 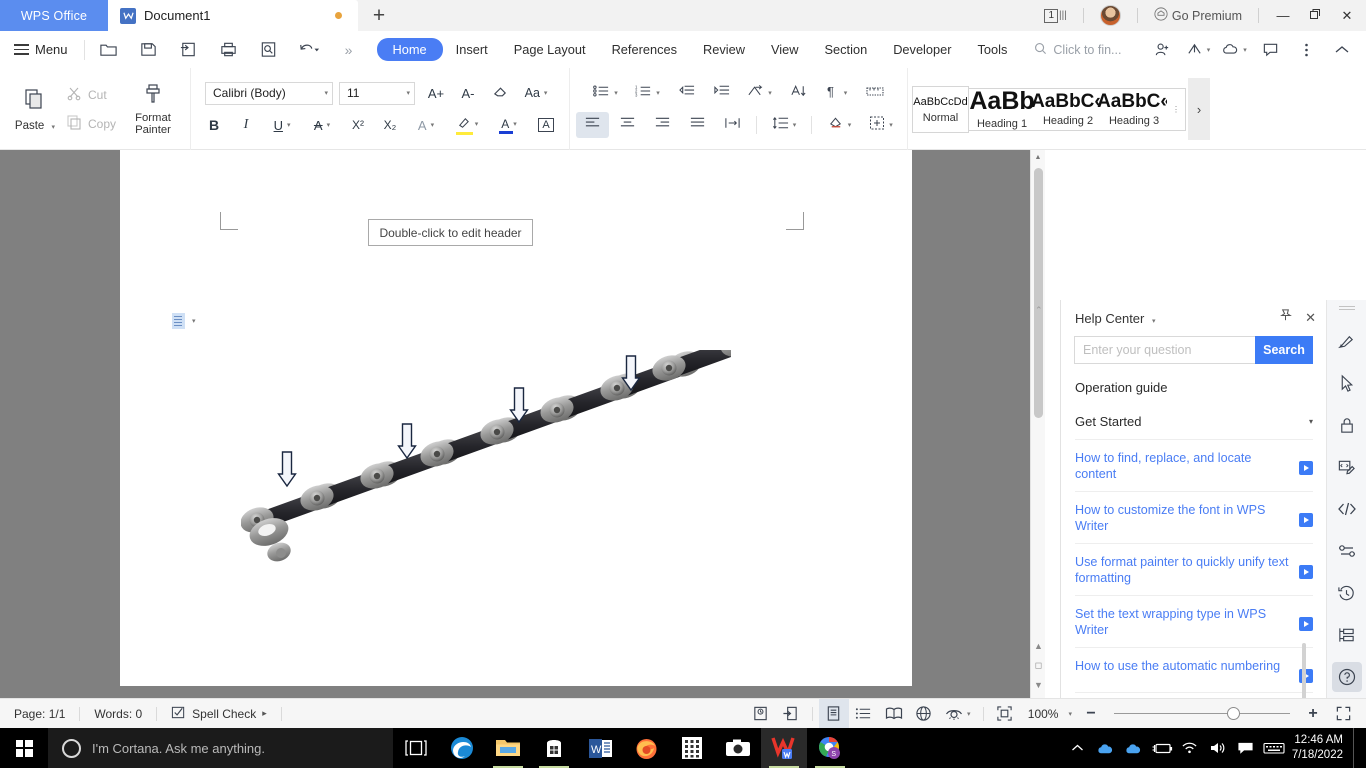 What do you see at coordinates (924, 714) in the screenshot?
I see `web-layout-view-button` at bounding box center [924, 714].